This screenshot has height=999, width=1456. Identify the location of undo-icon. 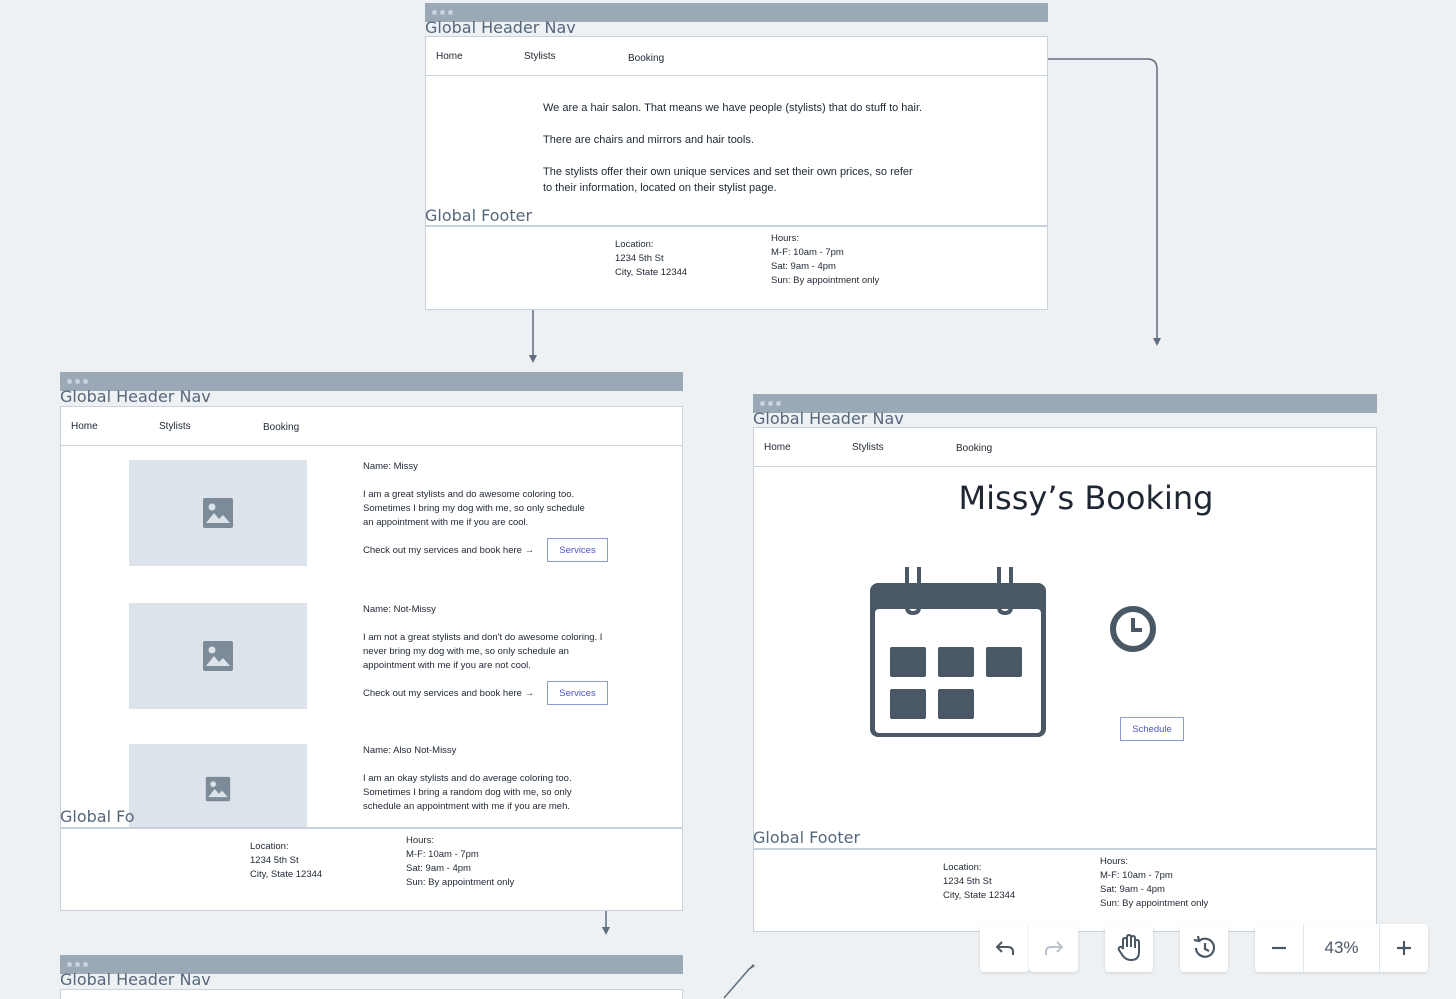
(1004, 948).